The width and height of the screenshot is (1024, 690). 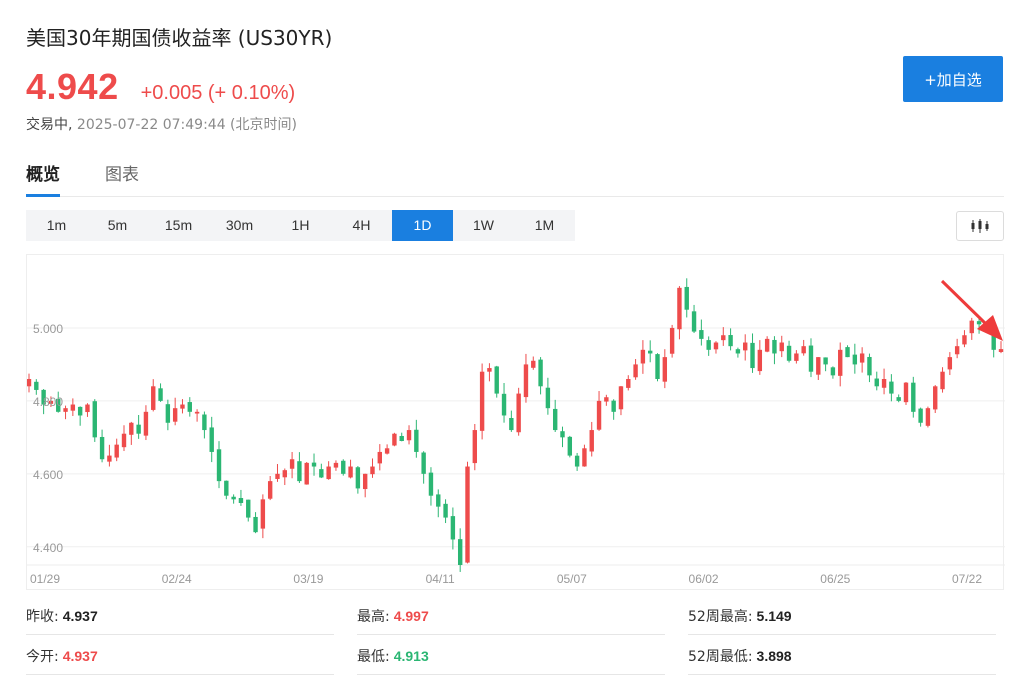 I want to click on y-tick-label: 5.000, so click(x=48, y=329).